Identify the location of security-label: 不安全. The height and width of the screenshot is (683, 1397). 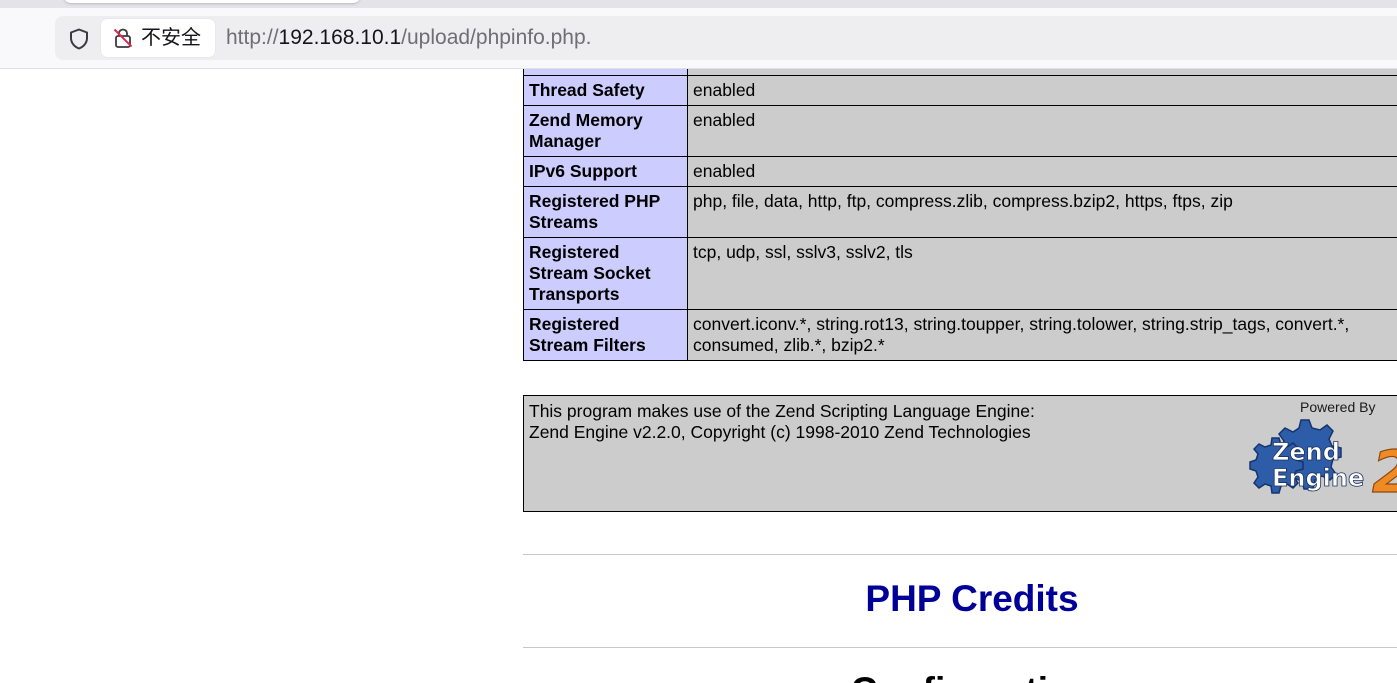
(171, 38).